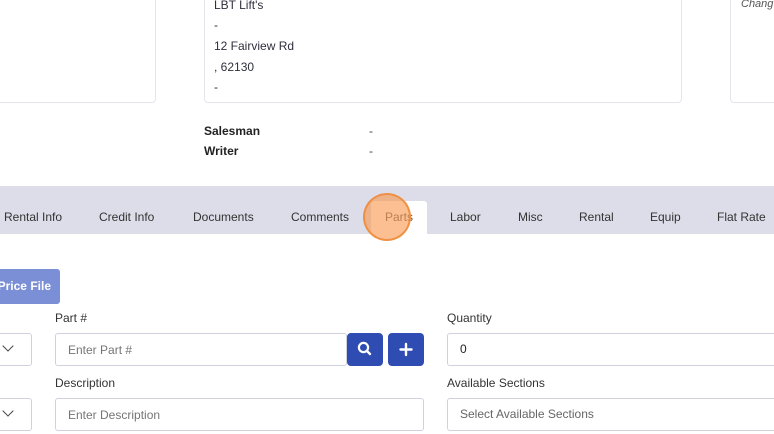  What do you see at coordinates (752, 51) in the screenshot?
I see `next-info-card` at bounding box center [752, 51].